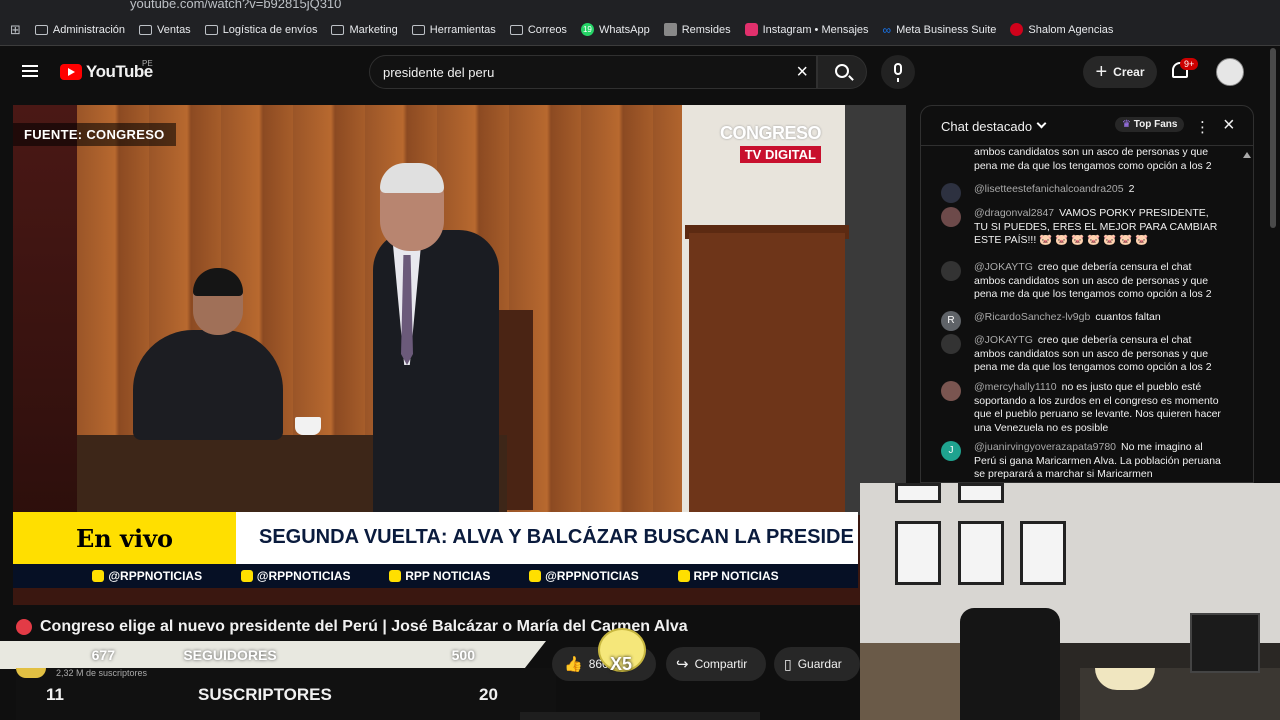 Image resolution: width=1280 pixels, height=720 pixels. What do you see at coordinates (295, 576) in the screenshot?
I see `social-x: @RPPNOTICIAS` at bounding box center [295, 576].